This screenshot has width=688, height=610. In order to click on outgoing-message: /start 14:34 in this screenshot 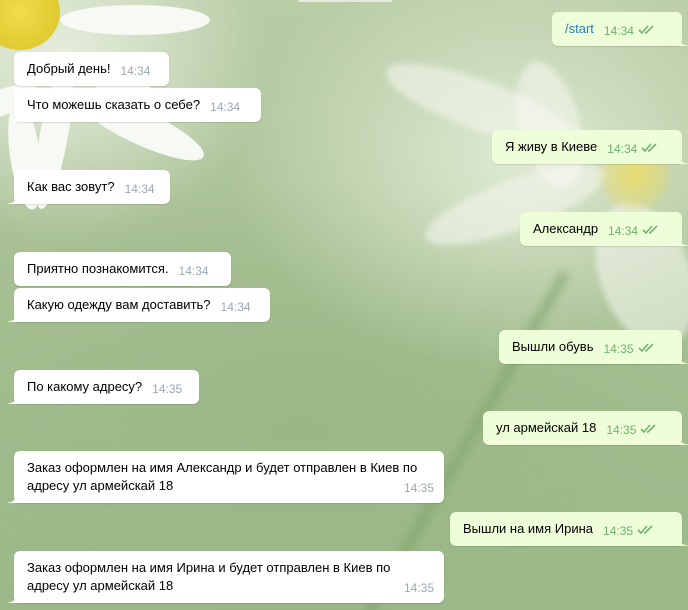, I will do `click(620, 29)`.